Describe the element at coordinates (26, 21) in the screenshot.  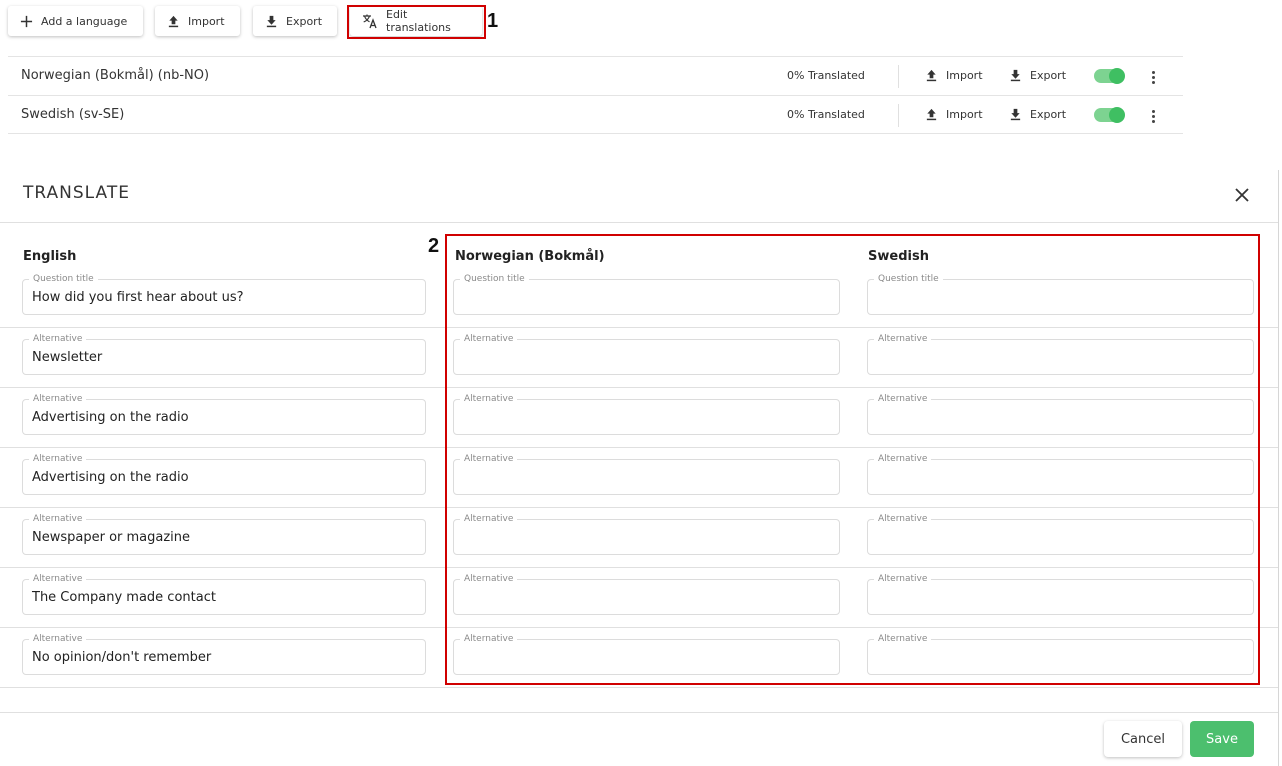
I see `plus-icon` at that location.